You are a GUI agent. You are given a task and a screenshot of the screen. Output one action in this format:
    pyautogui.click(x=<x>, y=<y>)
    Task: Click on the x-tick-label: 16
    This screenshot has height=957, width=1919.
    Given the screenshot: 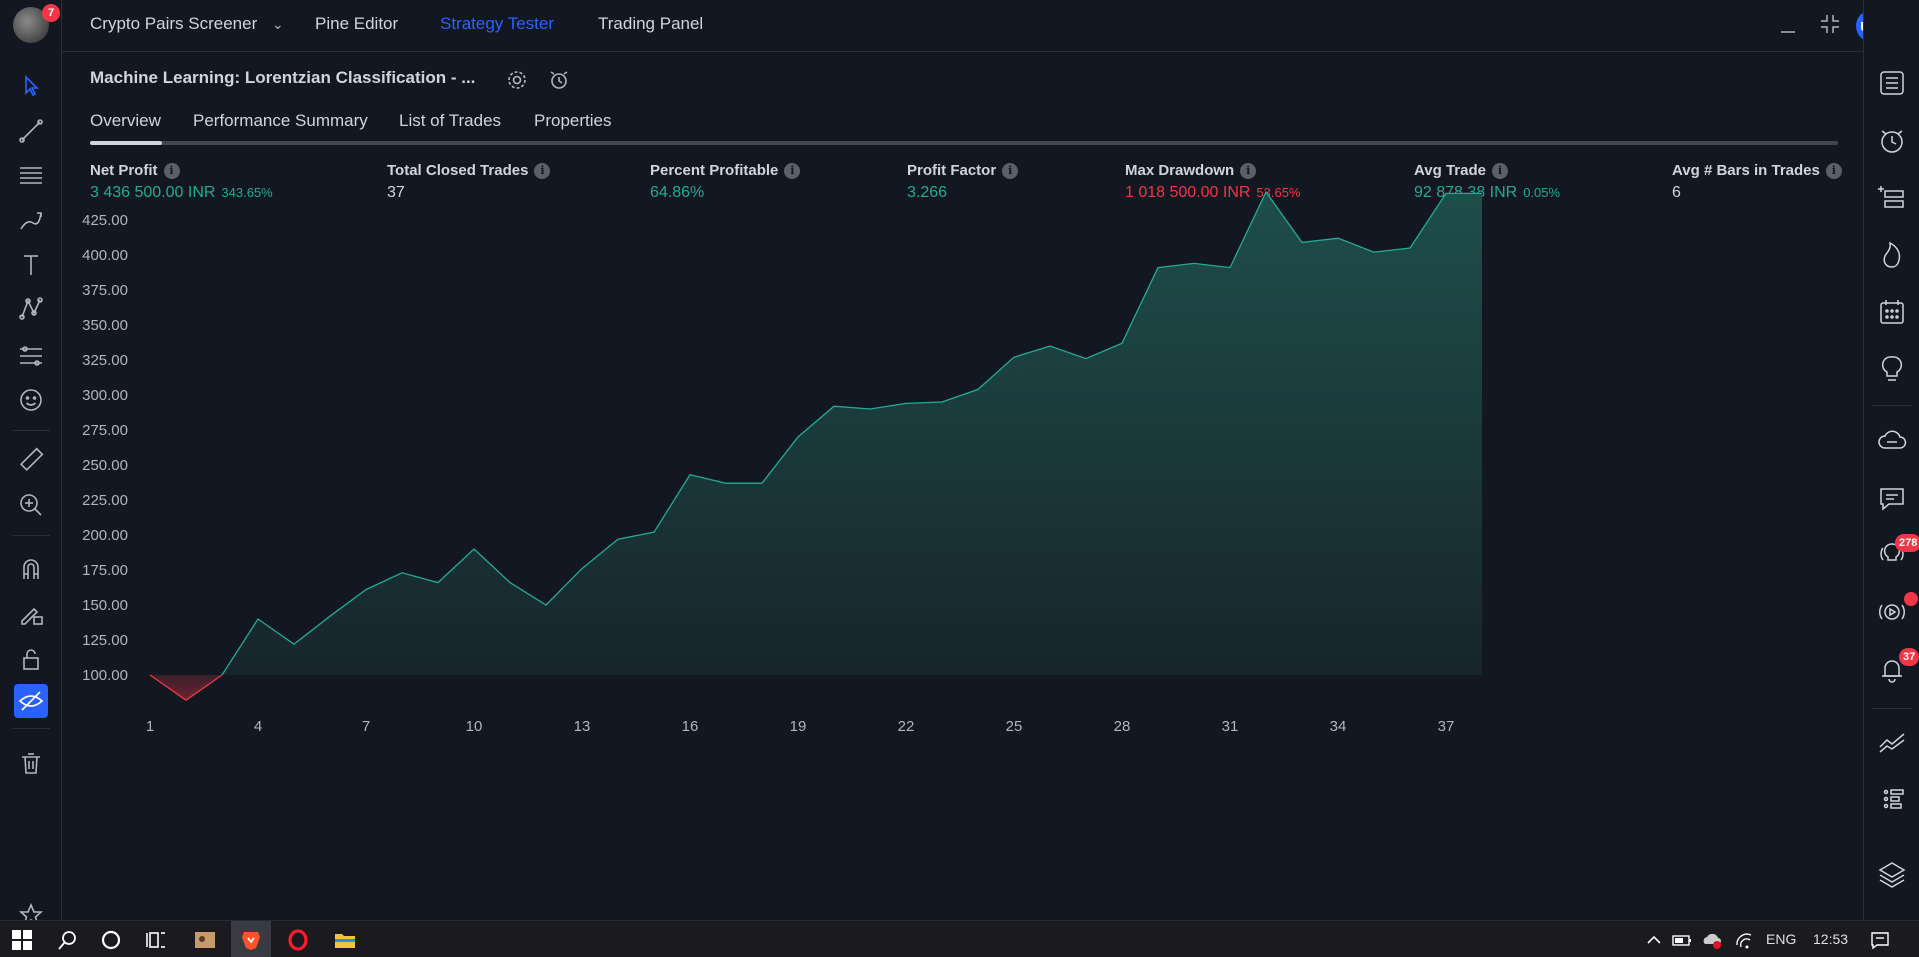 What is the action you would take?
    pyautogui.click(x=690, y=726)
    